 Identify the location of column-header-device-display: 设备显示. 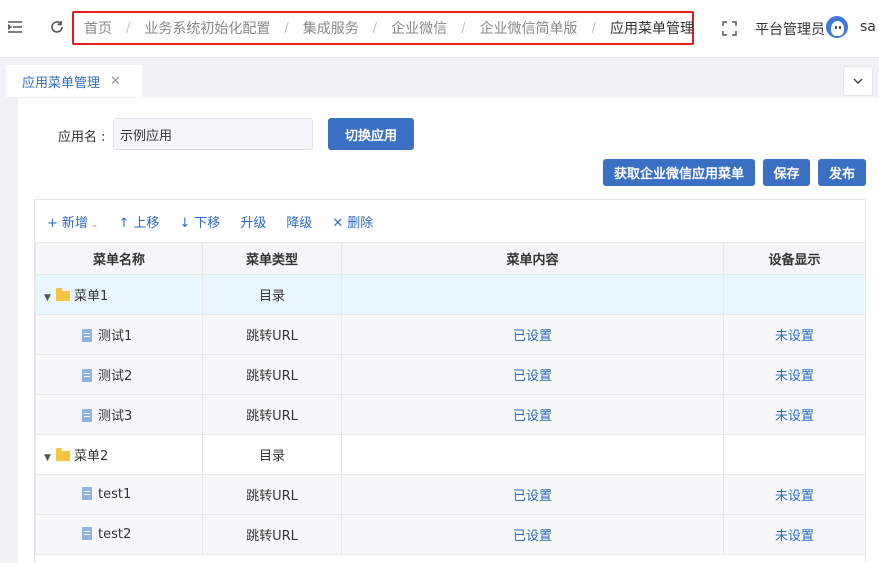
(794, 258).